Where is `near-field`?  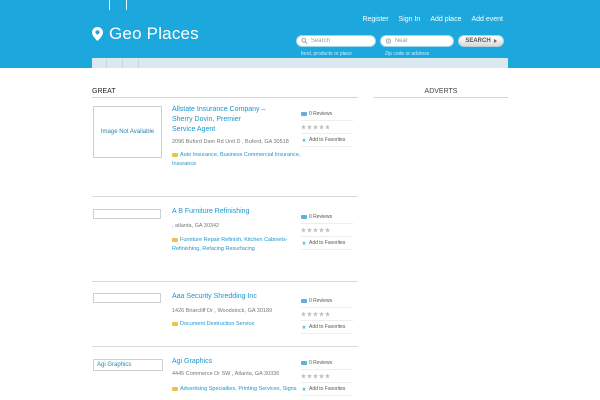 near-field is located at coordinates (417, 41).